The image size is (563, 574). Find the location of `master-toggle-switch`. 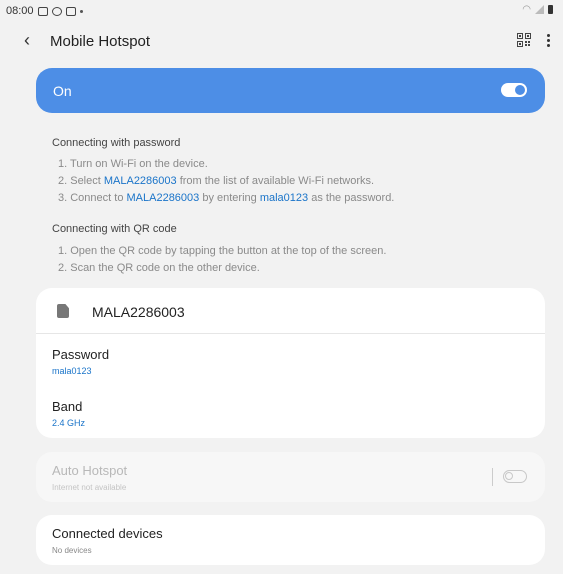

master-toggle-switch is located at coordinates (514, 90).